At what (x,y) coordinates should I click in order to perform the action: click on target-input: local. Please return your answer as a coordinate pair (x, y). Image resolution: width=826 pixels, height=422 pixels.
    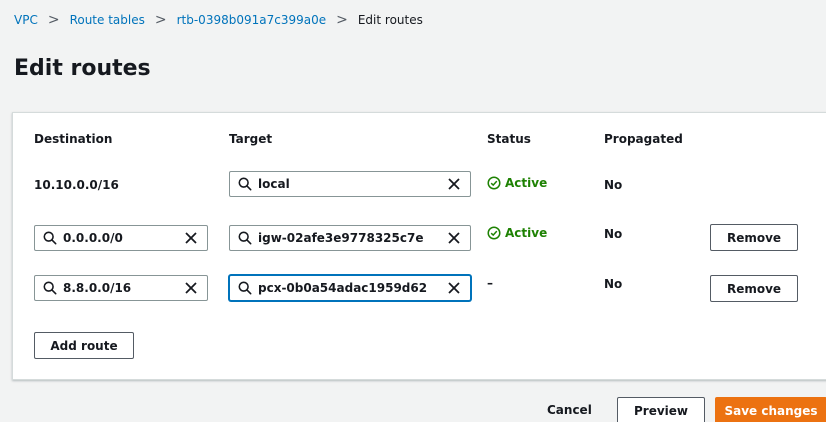
    Looking at the image, I should click on (350, 184).